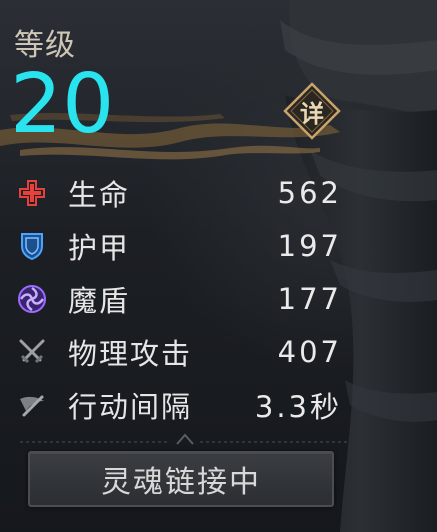 This screenshot has width=437, height=532. Describe the element at coordinates (309, 192) in the screenshot. I see `stat-value-hp: 562` at that location.